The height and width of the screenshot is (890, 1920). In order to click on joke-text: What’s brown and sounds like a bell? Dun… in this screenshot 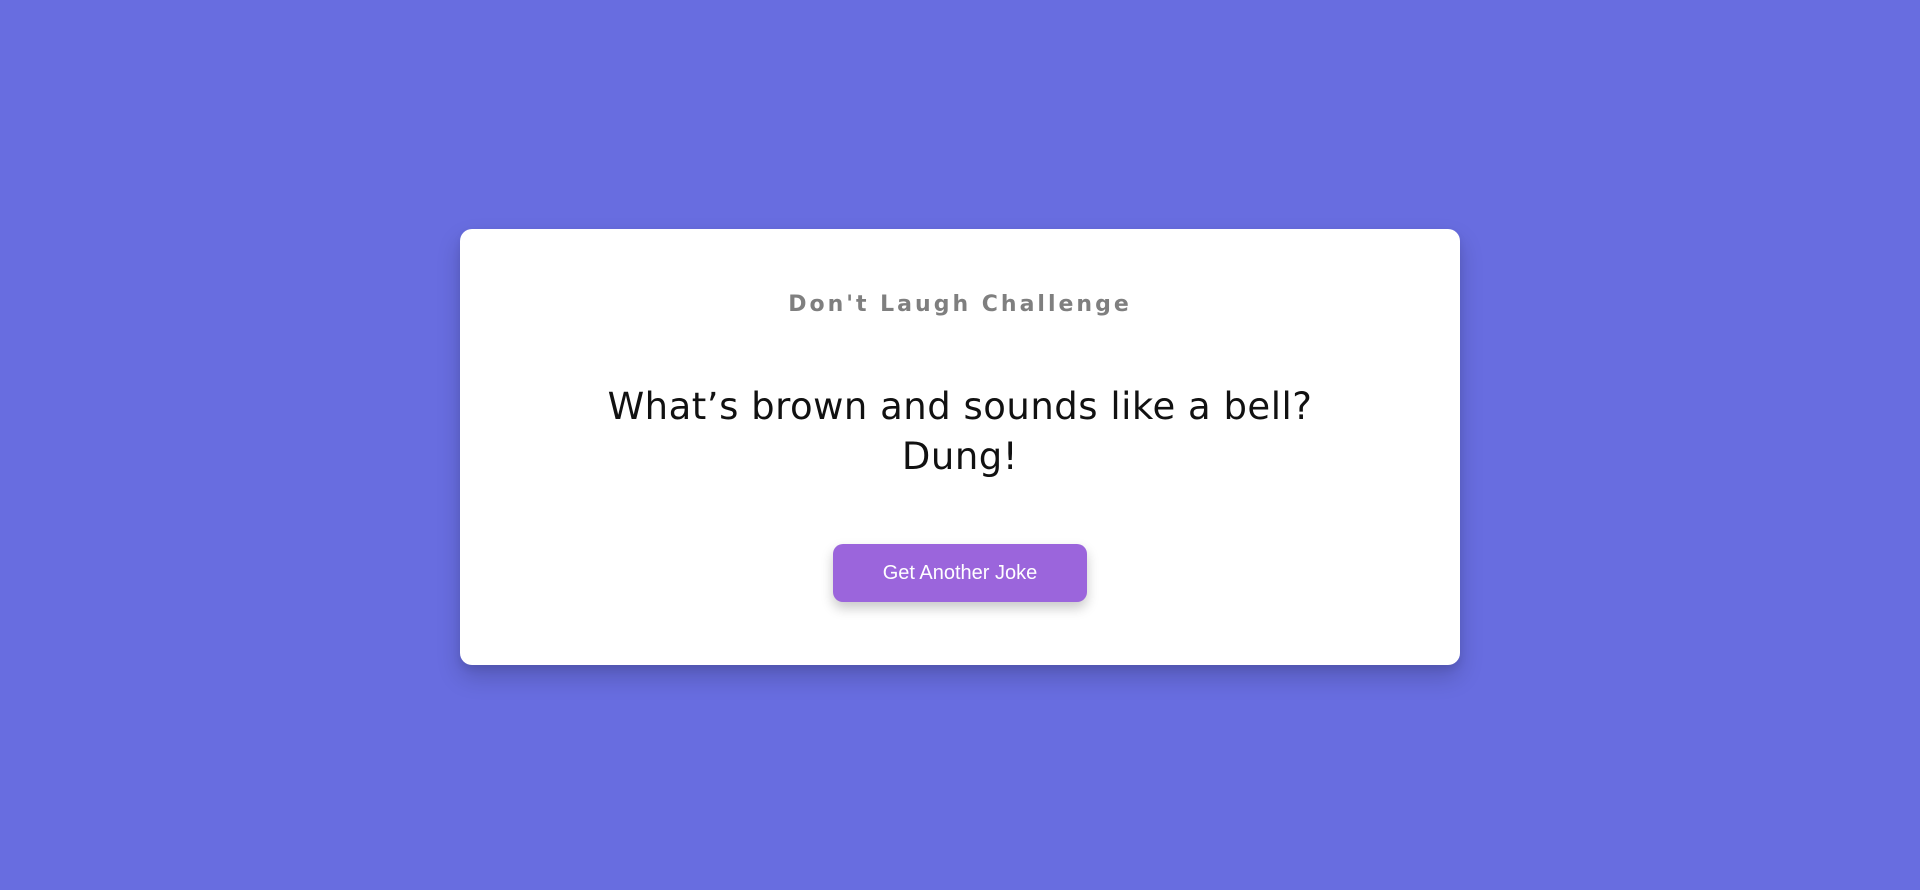, I will do `click(960, 432)`.